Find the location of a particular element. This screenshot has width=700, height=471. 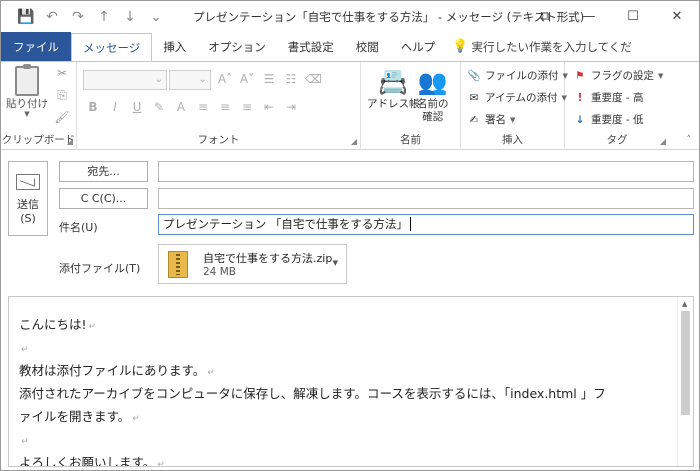

vertical-scrollbar: ▲ is located at coordinates (685, 381).